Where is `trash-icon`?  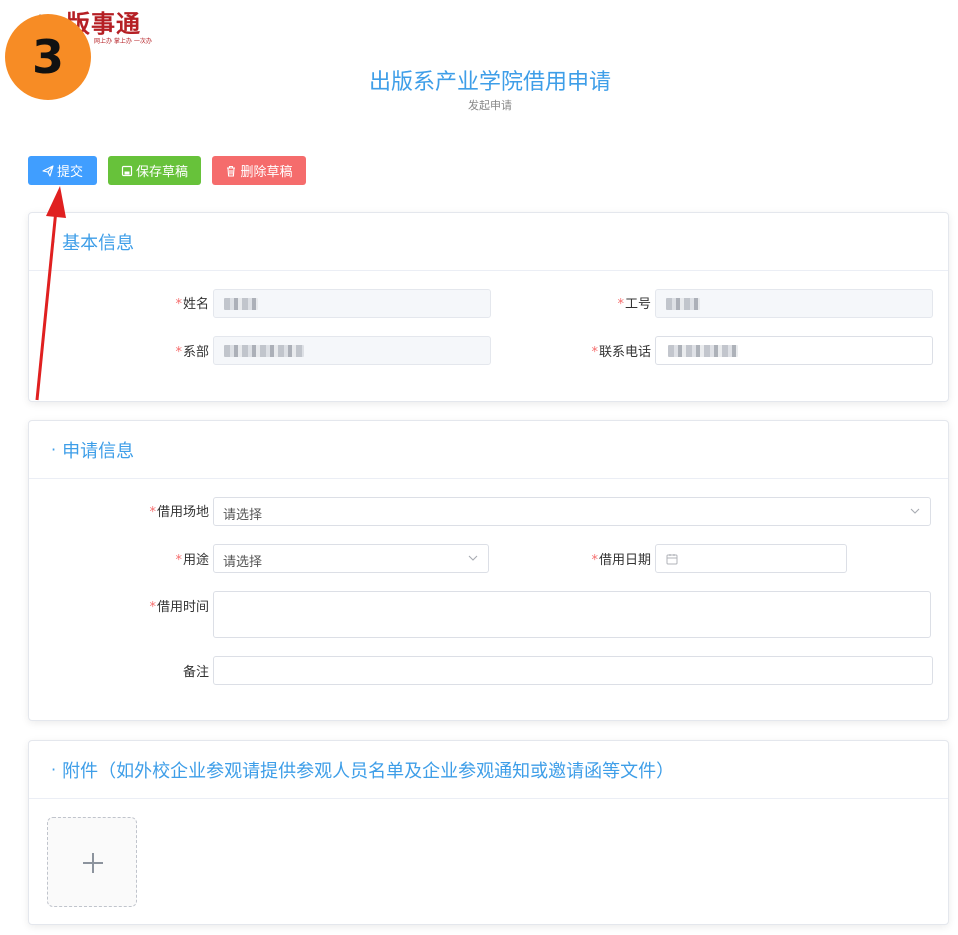
trash-icon is located at coordinates (231, 171).